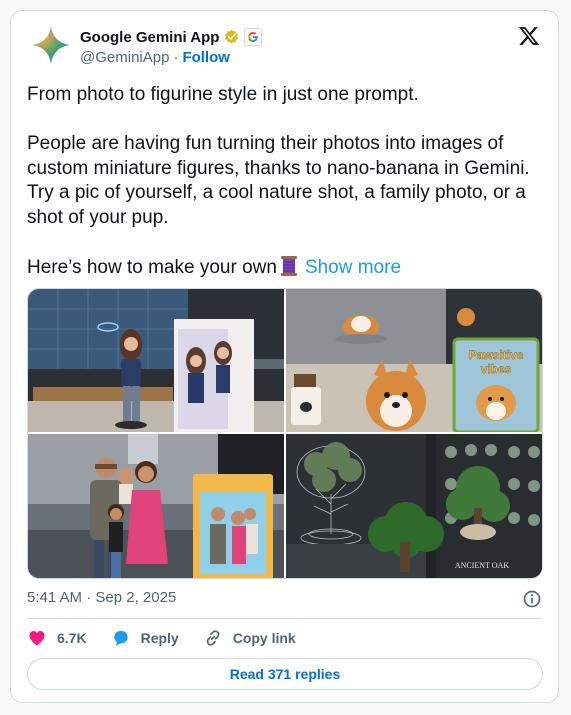 The width and height of the screenshot is (571, 715). Describe the element at coordinates (253, 37) in the screenshot. I see `google-affiliate-icon` at that location.